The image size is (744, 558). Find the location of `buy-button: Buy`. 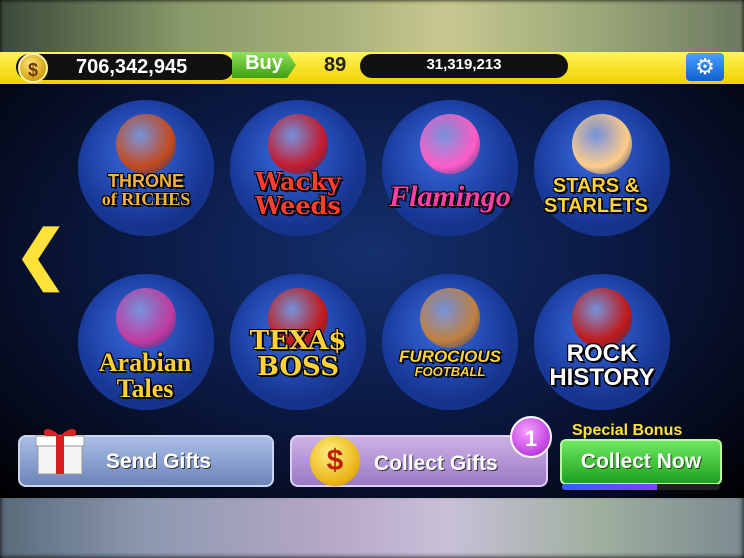

buy-button: Buy is located at coordinates (264, 65).